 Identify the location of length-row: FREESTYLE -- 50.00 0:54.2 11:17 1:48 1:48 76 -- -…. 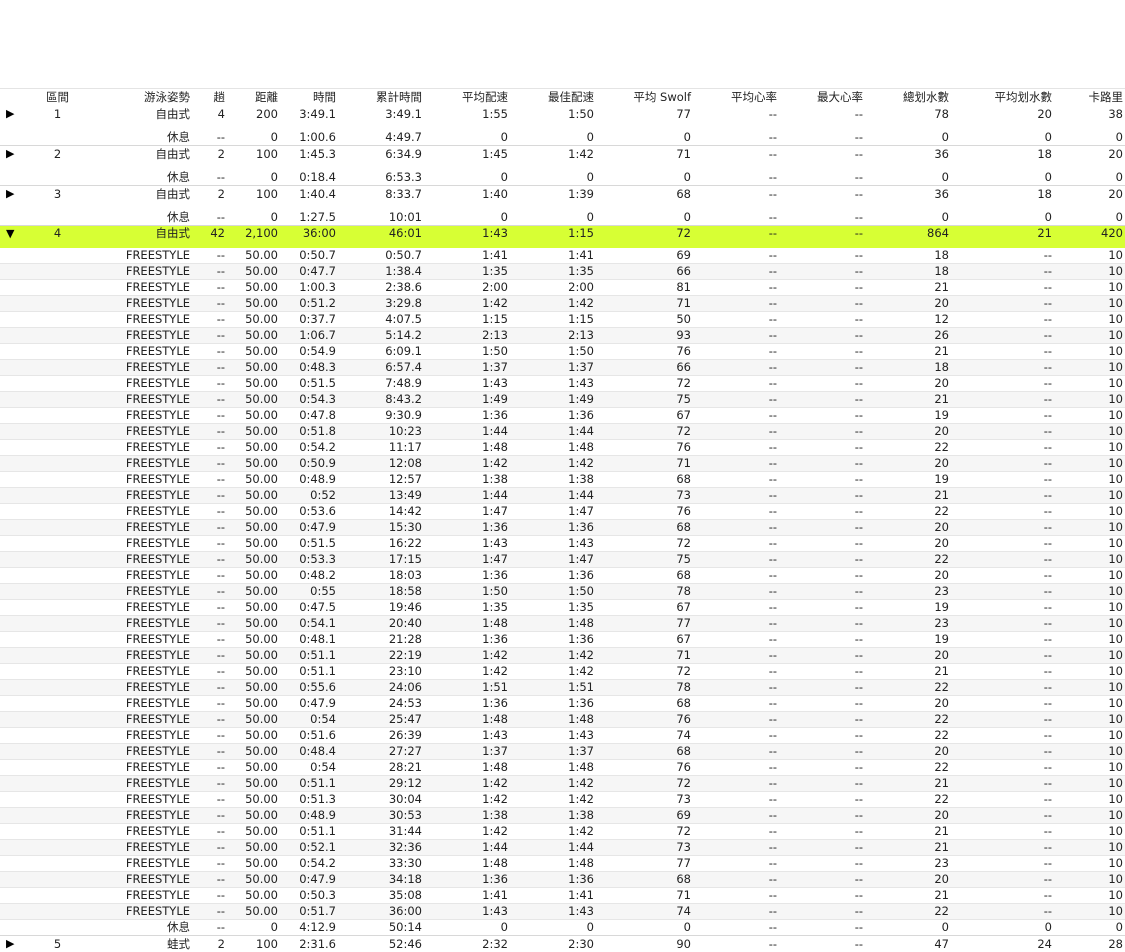
(562, 448).